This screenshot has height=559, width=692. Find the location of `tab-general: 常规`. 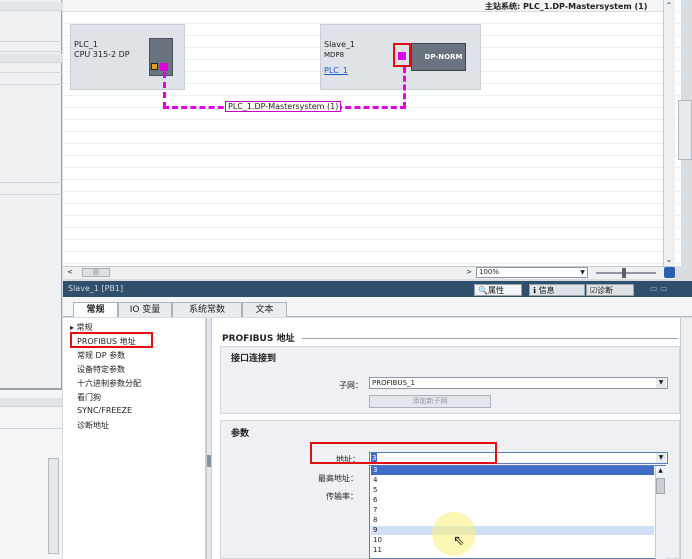

tab-general: 常规 is located at coordinates (95, 309).